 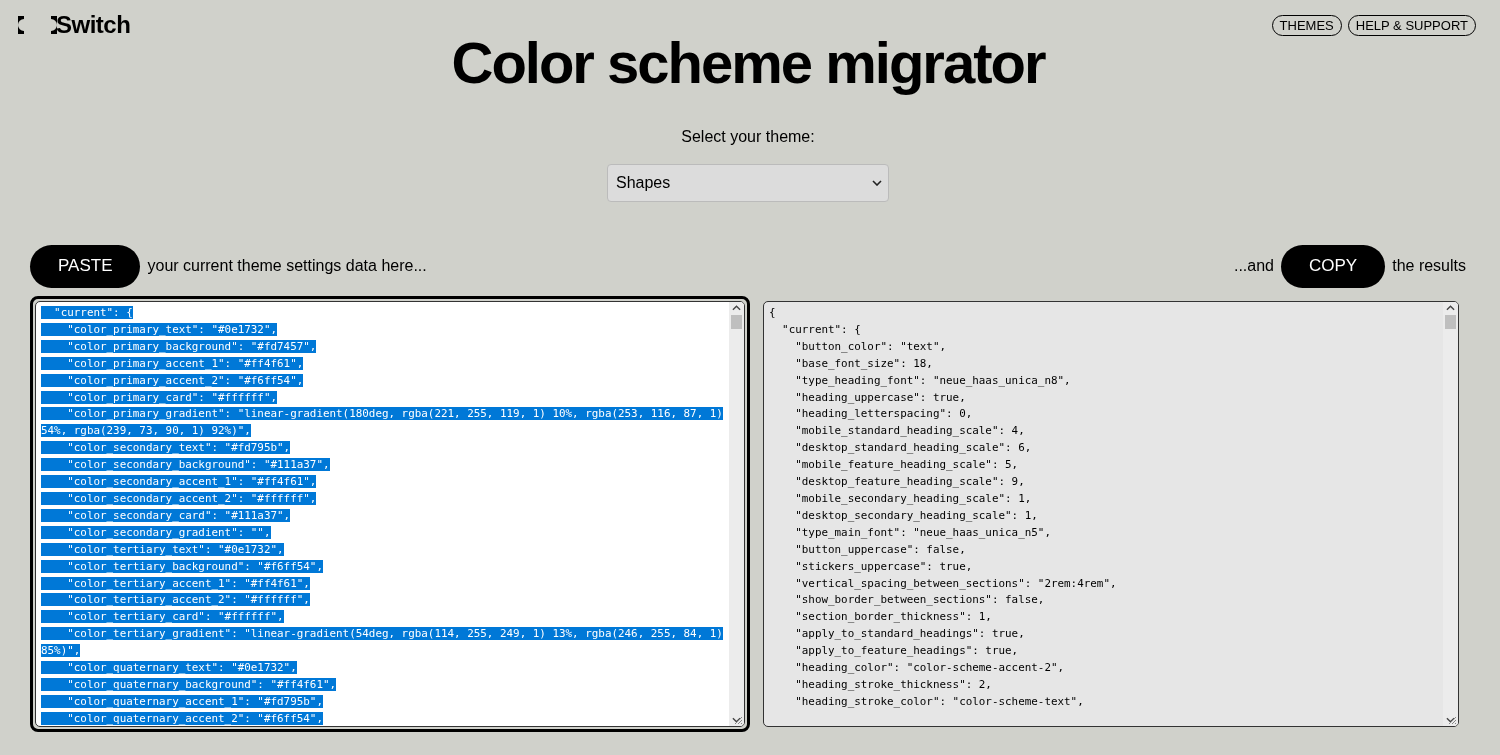 I want to click on code-line: "heading_color": "color-scheme-accent-2",, so click(x=929, y=668).